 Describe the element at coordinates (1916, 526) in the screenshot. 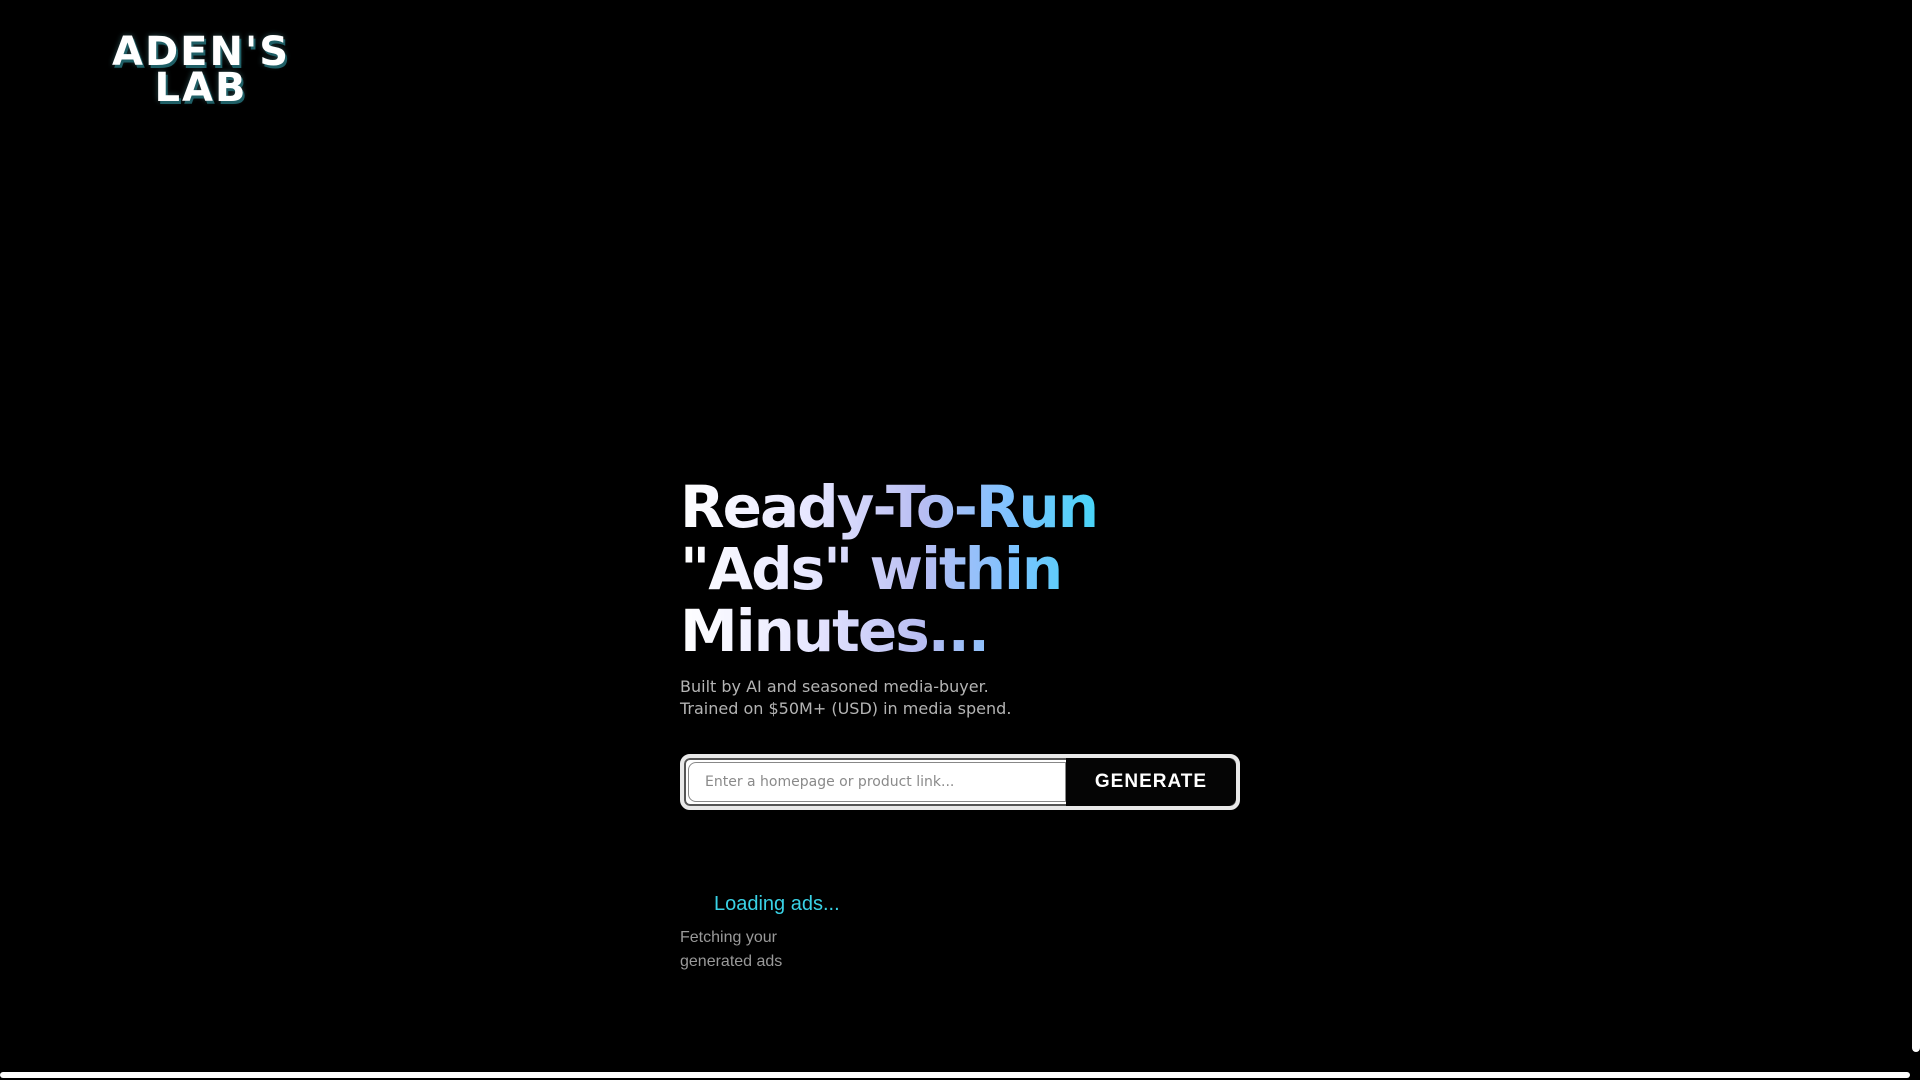

I see `vertical-scrollbar-thumb` at that location.